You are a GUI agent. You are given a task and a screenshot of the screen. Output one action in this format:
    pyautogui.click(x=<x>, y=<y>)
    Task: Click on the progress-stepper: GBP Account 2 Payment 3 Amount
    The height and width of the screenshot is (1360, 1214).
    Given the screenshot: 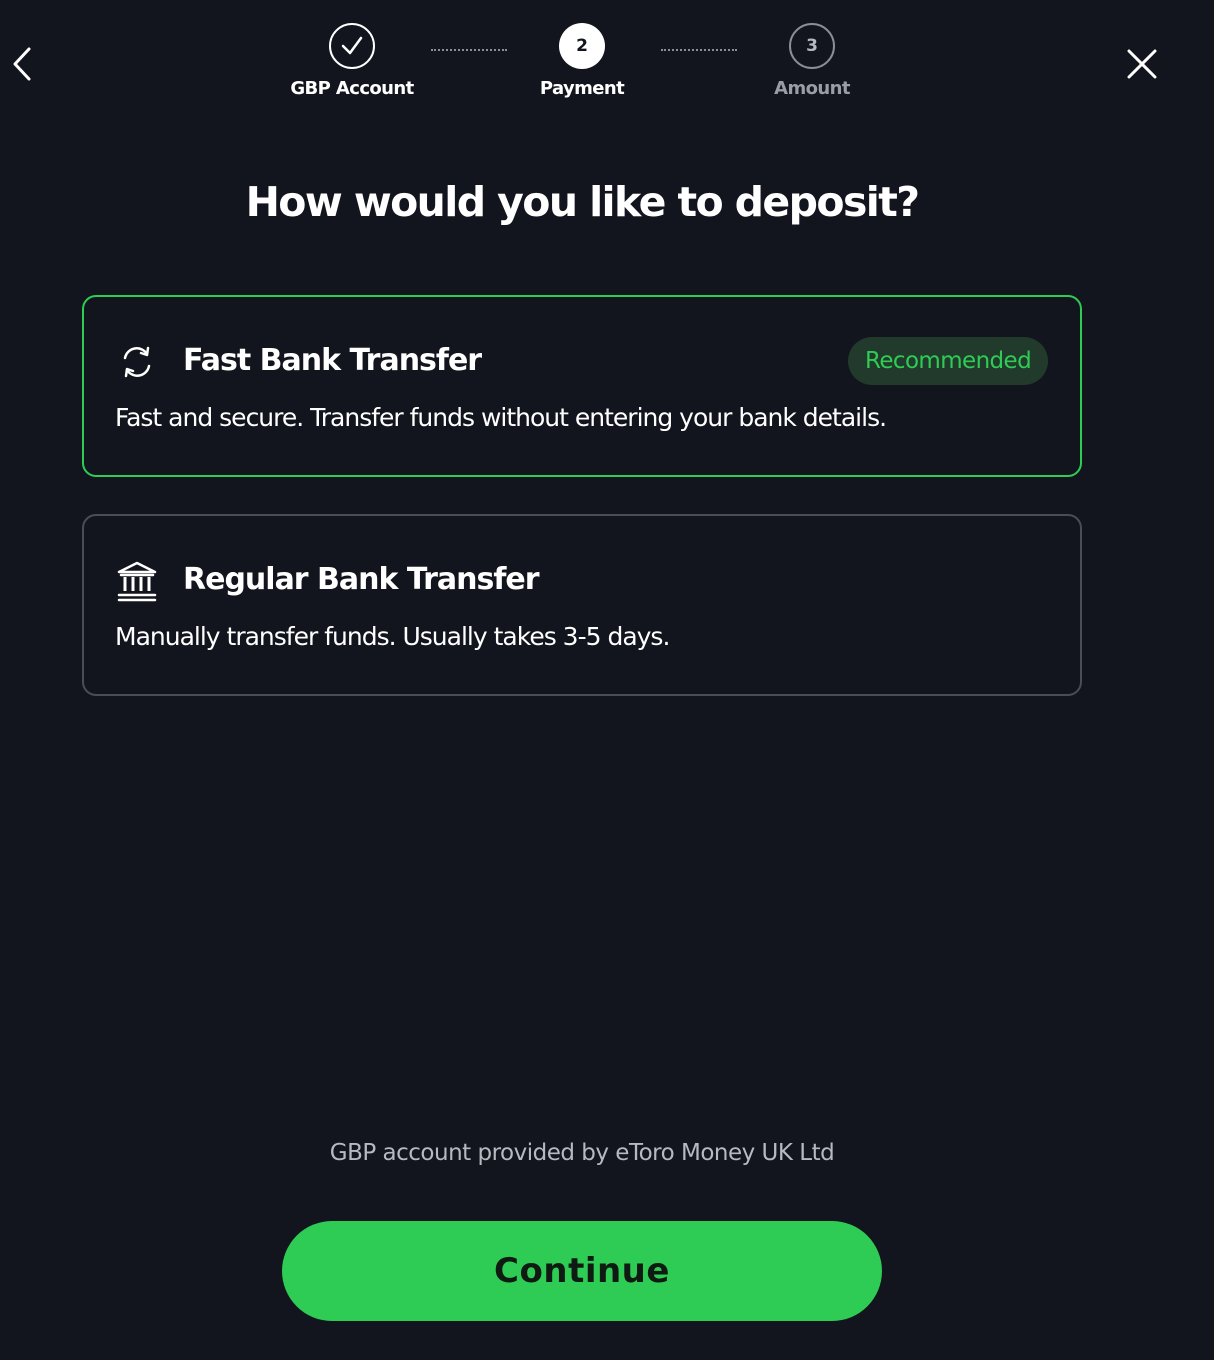 What is the action you would take?
    pyautogui.click(x=607, y=55)
    